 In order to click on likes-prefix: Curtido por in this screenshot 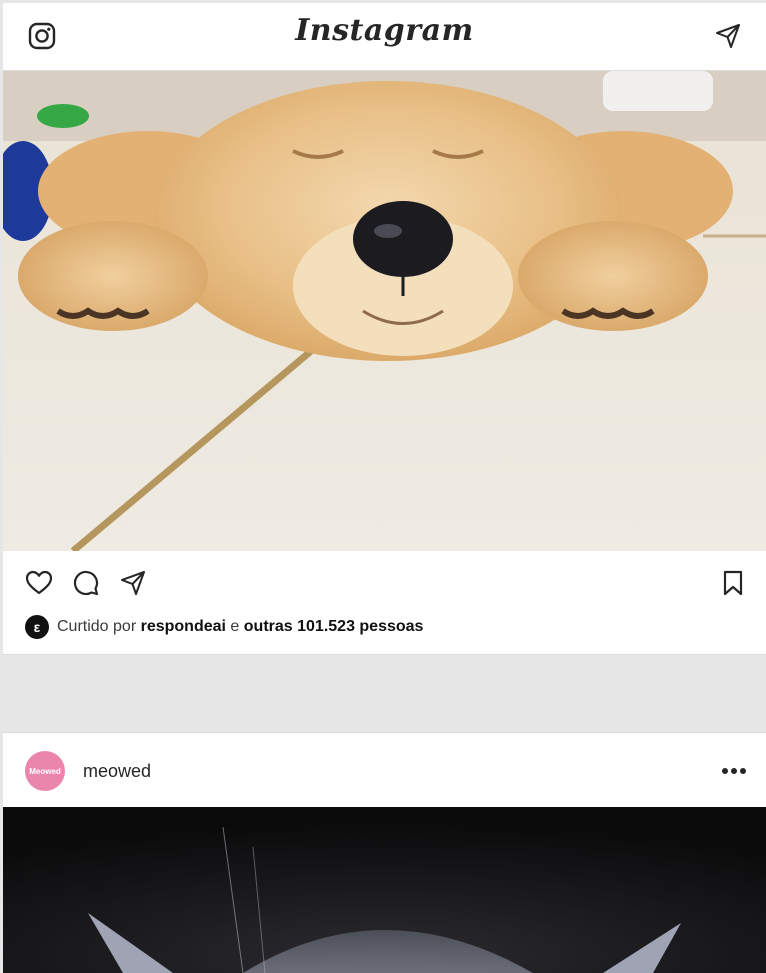, I will do `click(97, 626)`.